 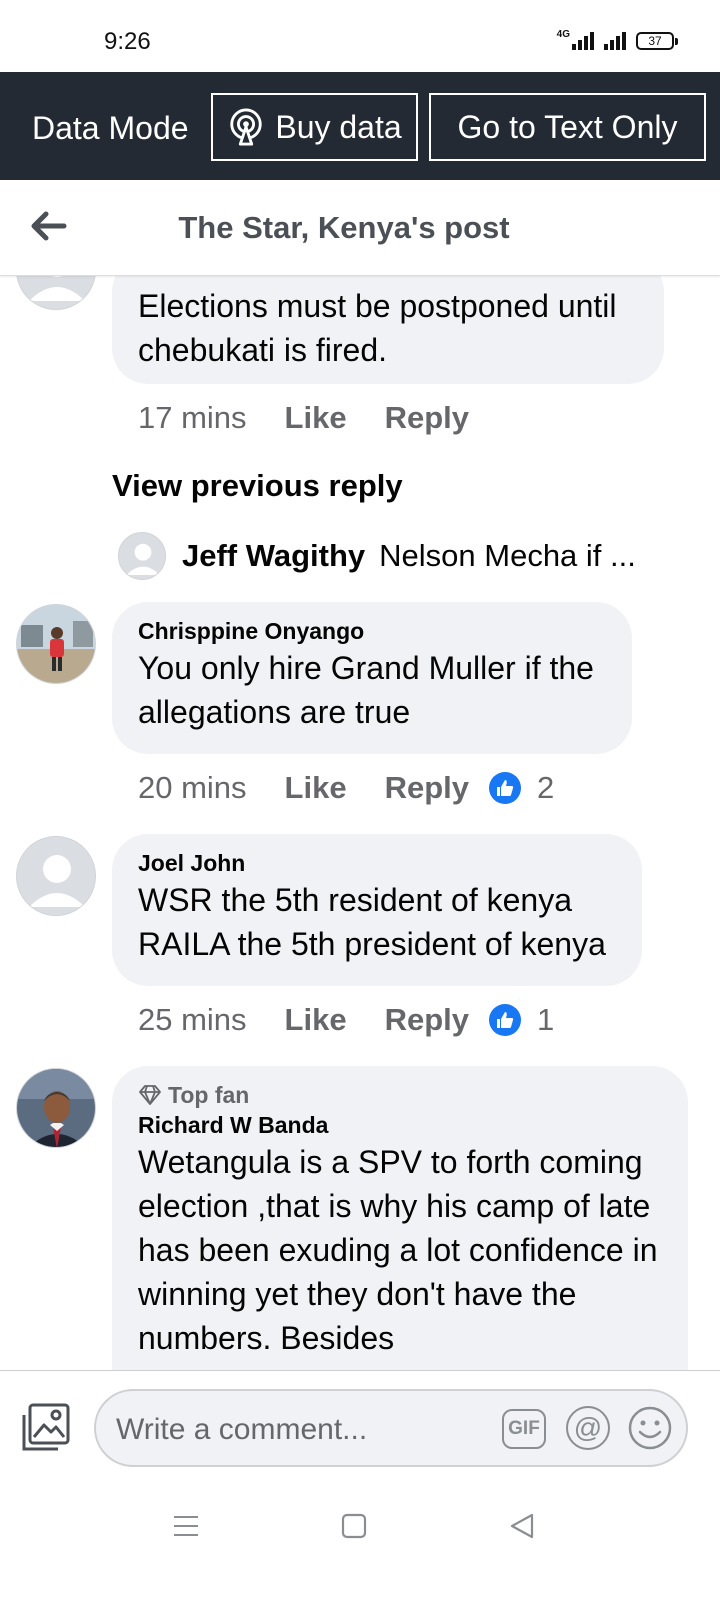 I want to click on comment-author: Chrisppine Onyango, so click(x=372, y=631).